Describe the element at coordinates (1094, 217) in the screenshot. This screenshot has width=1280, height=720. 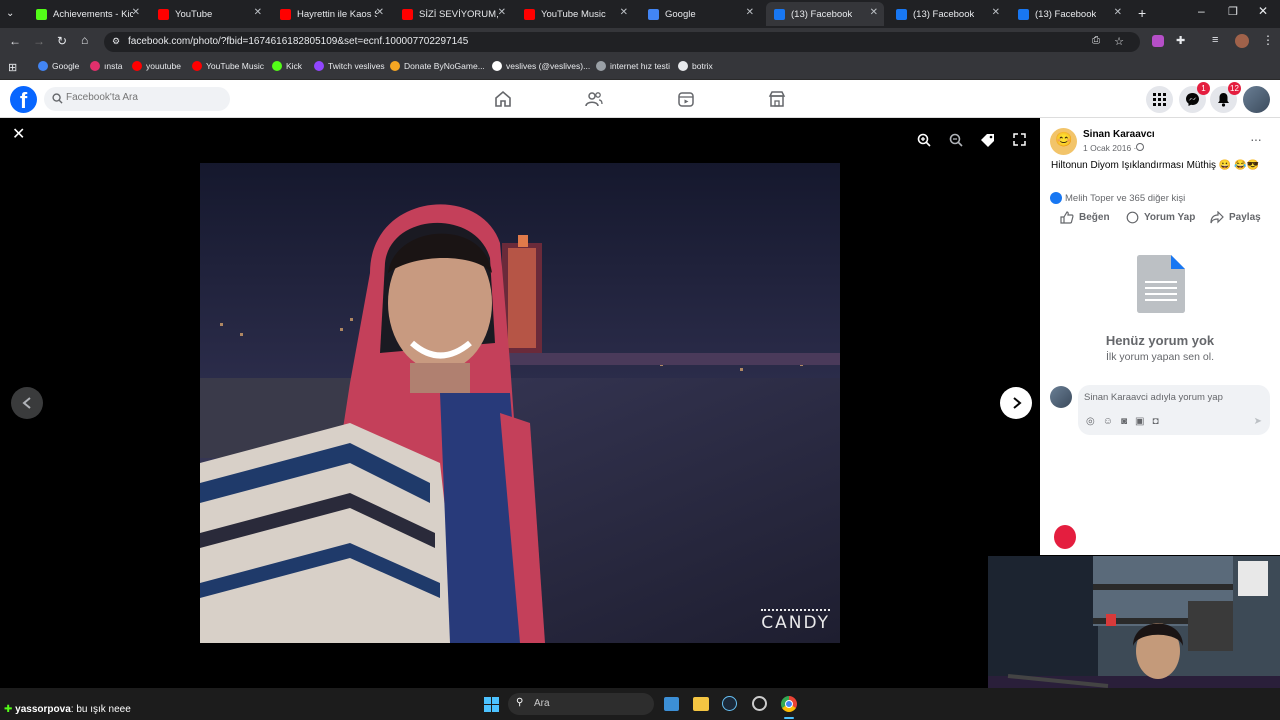
I see `like-label: Beğen` at that location.